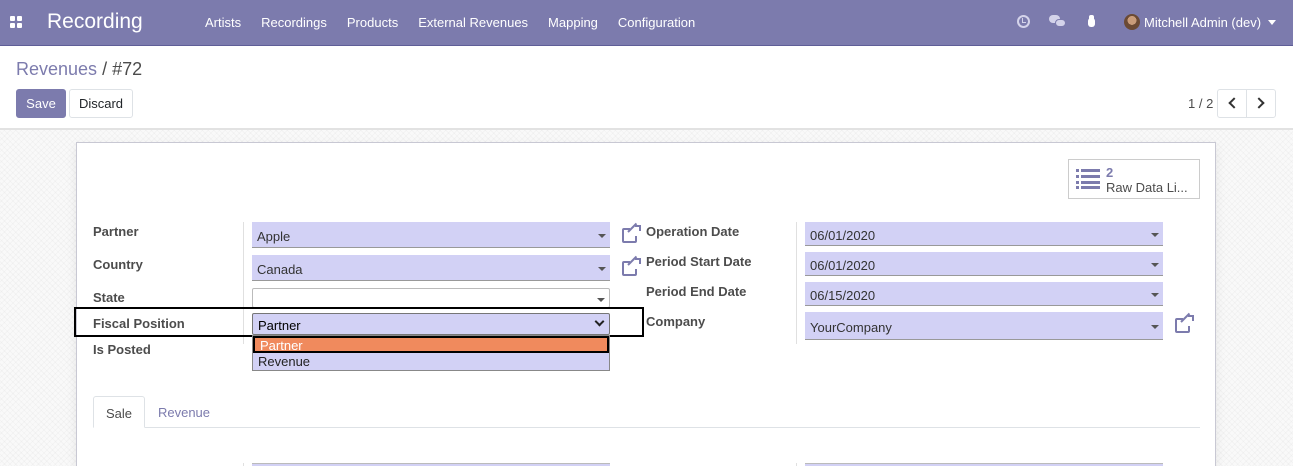  Describe the element at coordinates (796, 283) in the screenshot. I see `right-column-divider` at that location.